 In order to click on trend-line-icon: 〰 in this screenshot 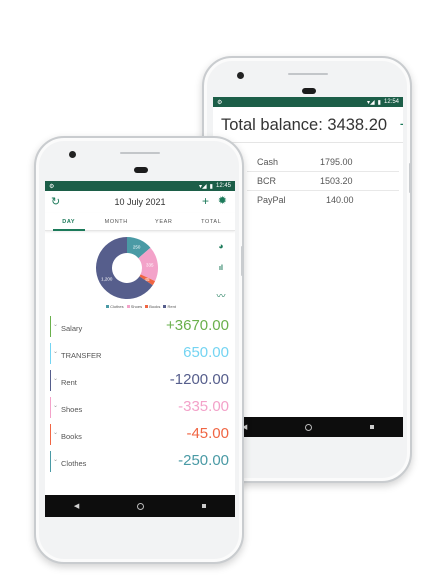, I will do `click(221, 301)`.